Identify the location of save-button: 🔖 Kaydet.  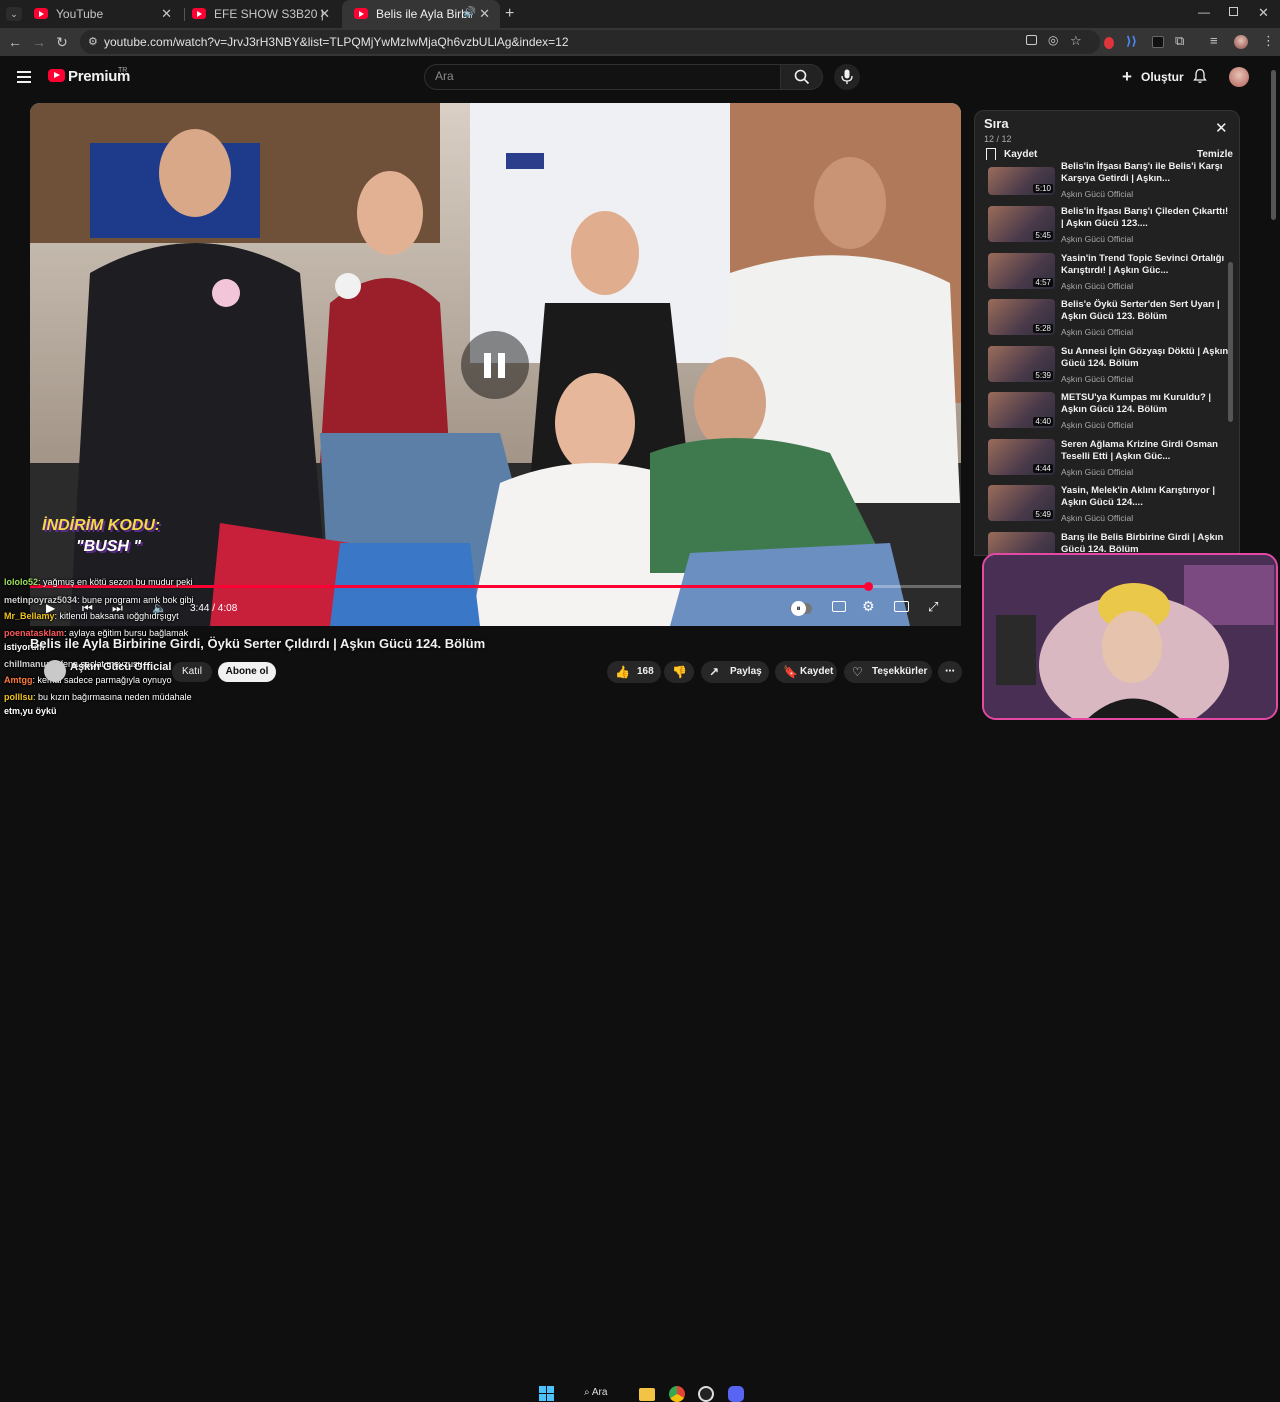
(806, 672).